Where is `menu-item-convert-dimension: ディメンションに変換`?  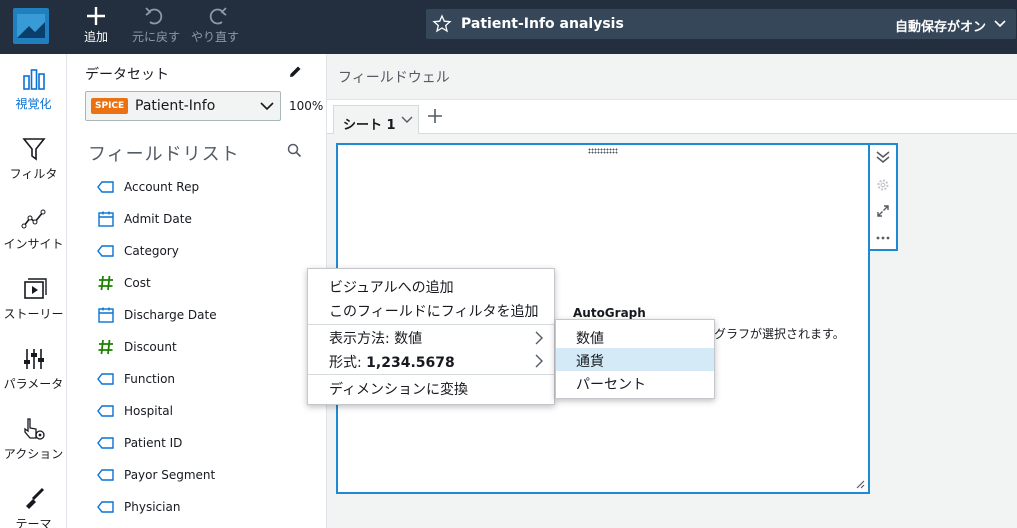
menu-item-convert-dimension: ディメンションに変換 is located at coordinates (398, 389).